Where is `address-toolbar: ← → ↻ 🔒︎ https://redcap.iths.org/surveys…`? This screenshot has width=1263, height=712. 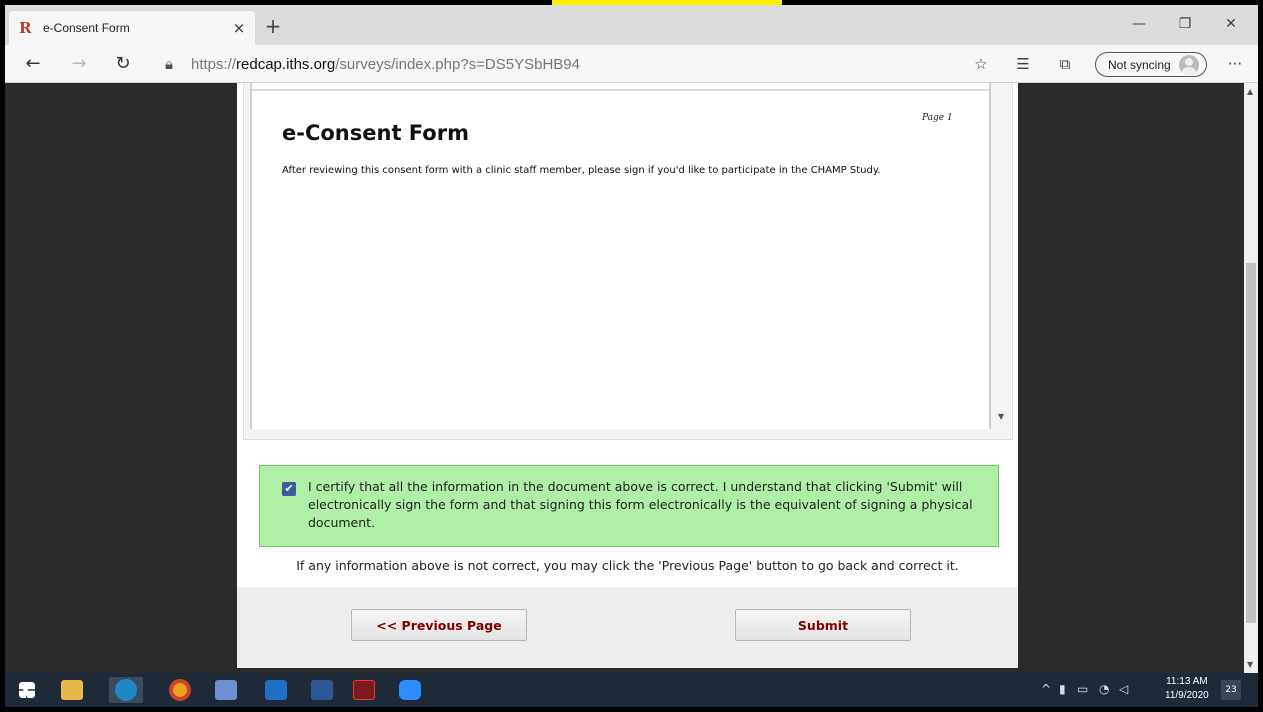 address-toolbar: ← → ↻ 🔒︎ https://redcap.iths.org/surveys… is located at coordinates (631, 64).